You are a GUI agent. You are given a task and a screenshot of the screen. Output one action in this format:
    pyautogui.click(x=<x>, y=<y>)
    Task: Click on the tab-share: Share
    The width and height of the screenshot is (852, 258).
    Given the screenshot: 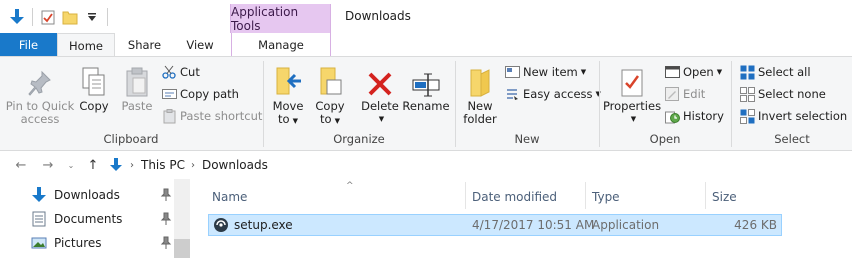 What is the action you would take?
    pyautogui.click(x=144, y=44)
    